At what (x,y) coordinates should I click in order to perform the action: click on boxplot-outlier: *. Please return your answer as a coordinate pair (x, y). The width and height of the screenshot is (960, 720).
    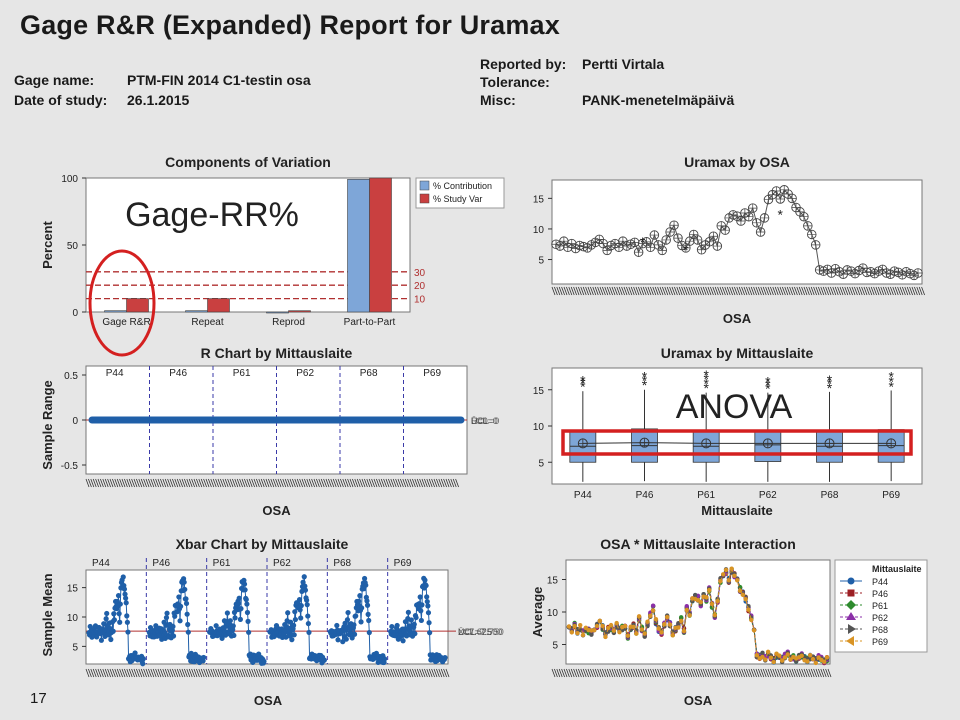
    Looking at the image, I should click on (768, 381).